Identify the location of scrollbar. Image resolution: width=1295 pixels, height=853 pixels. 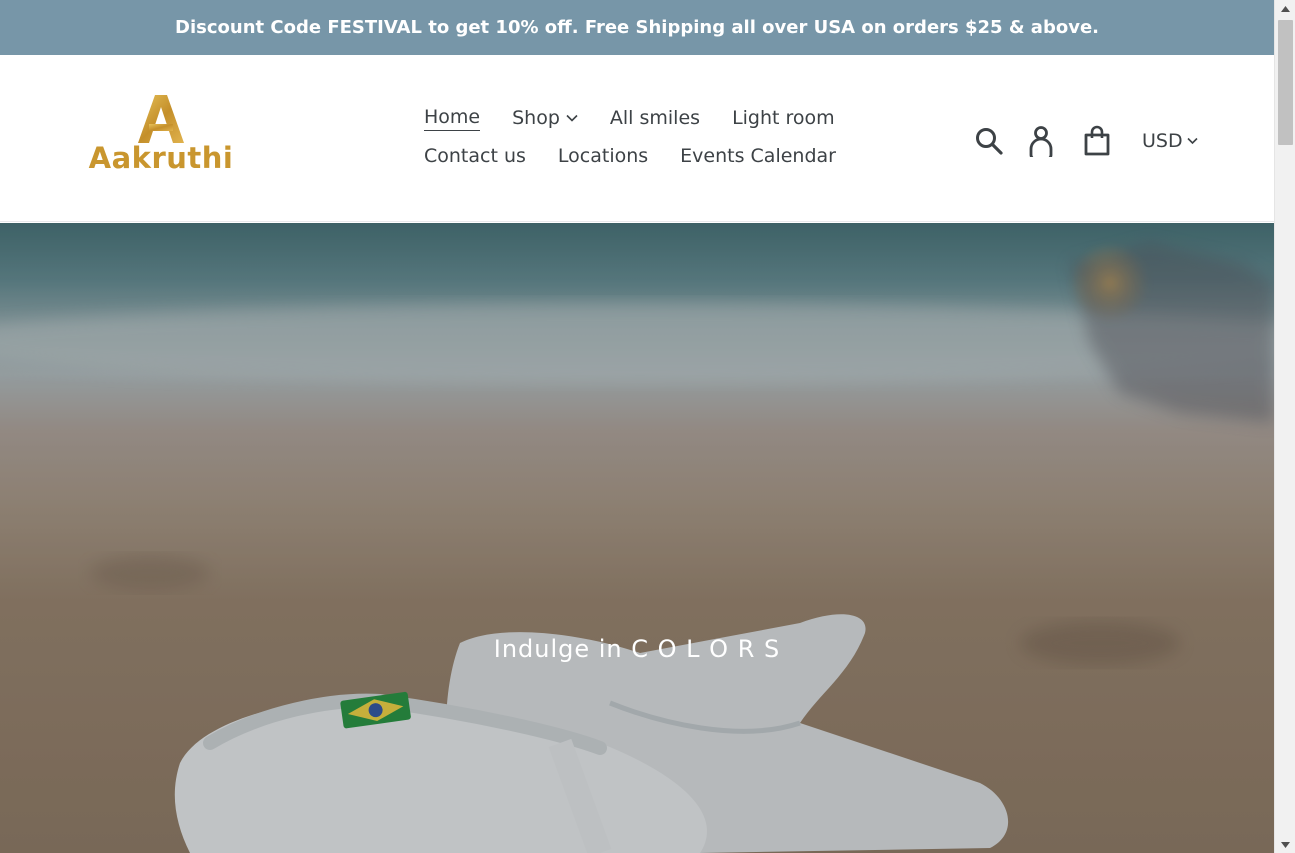
(1284, 426).